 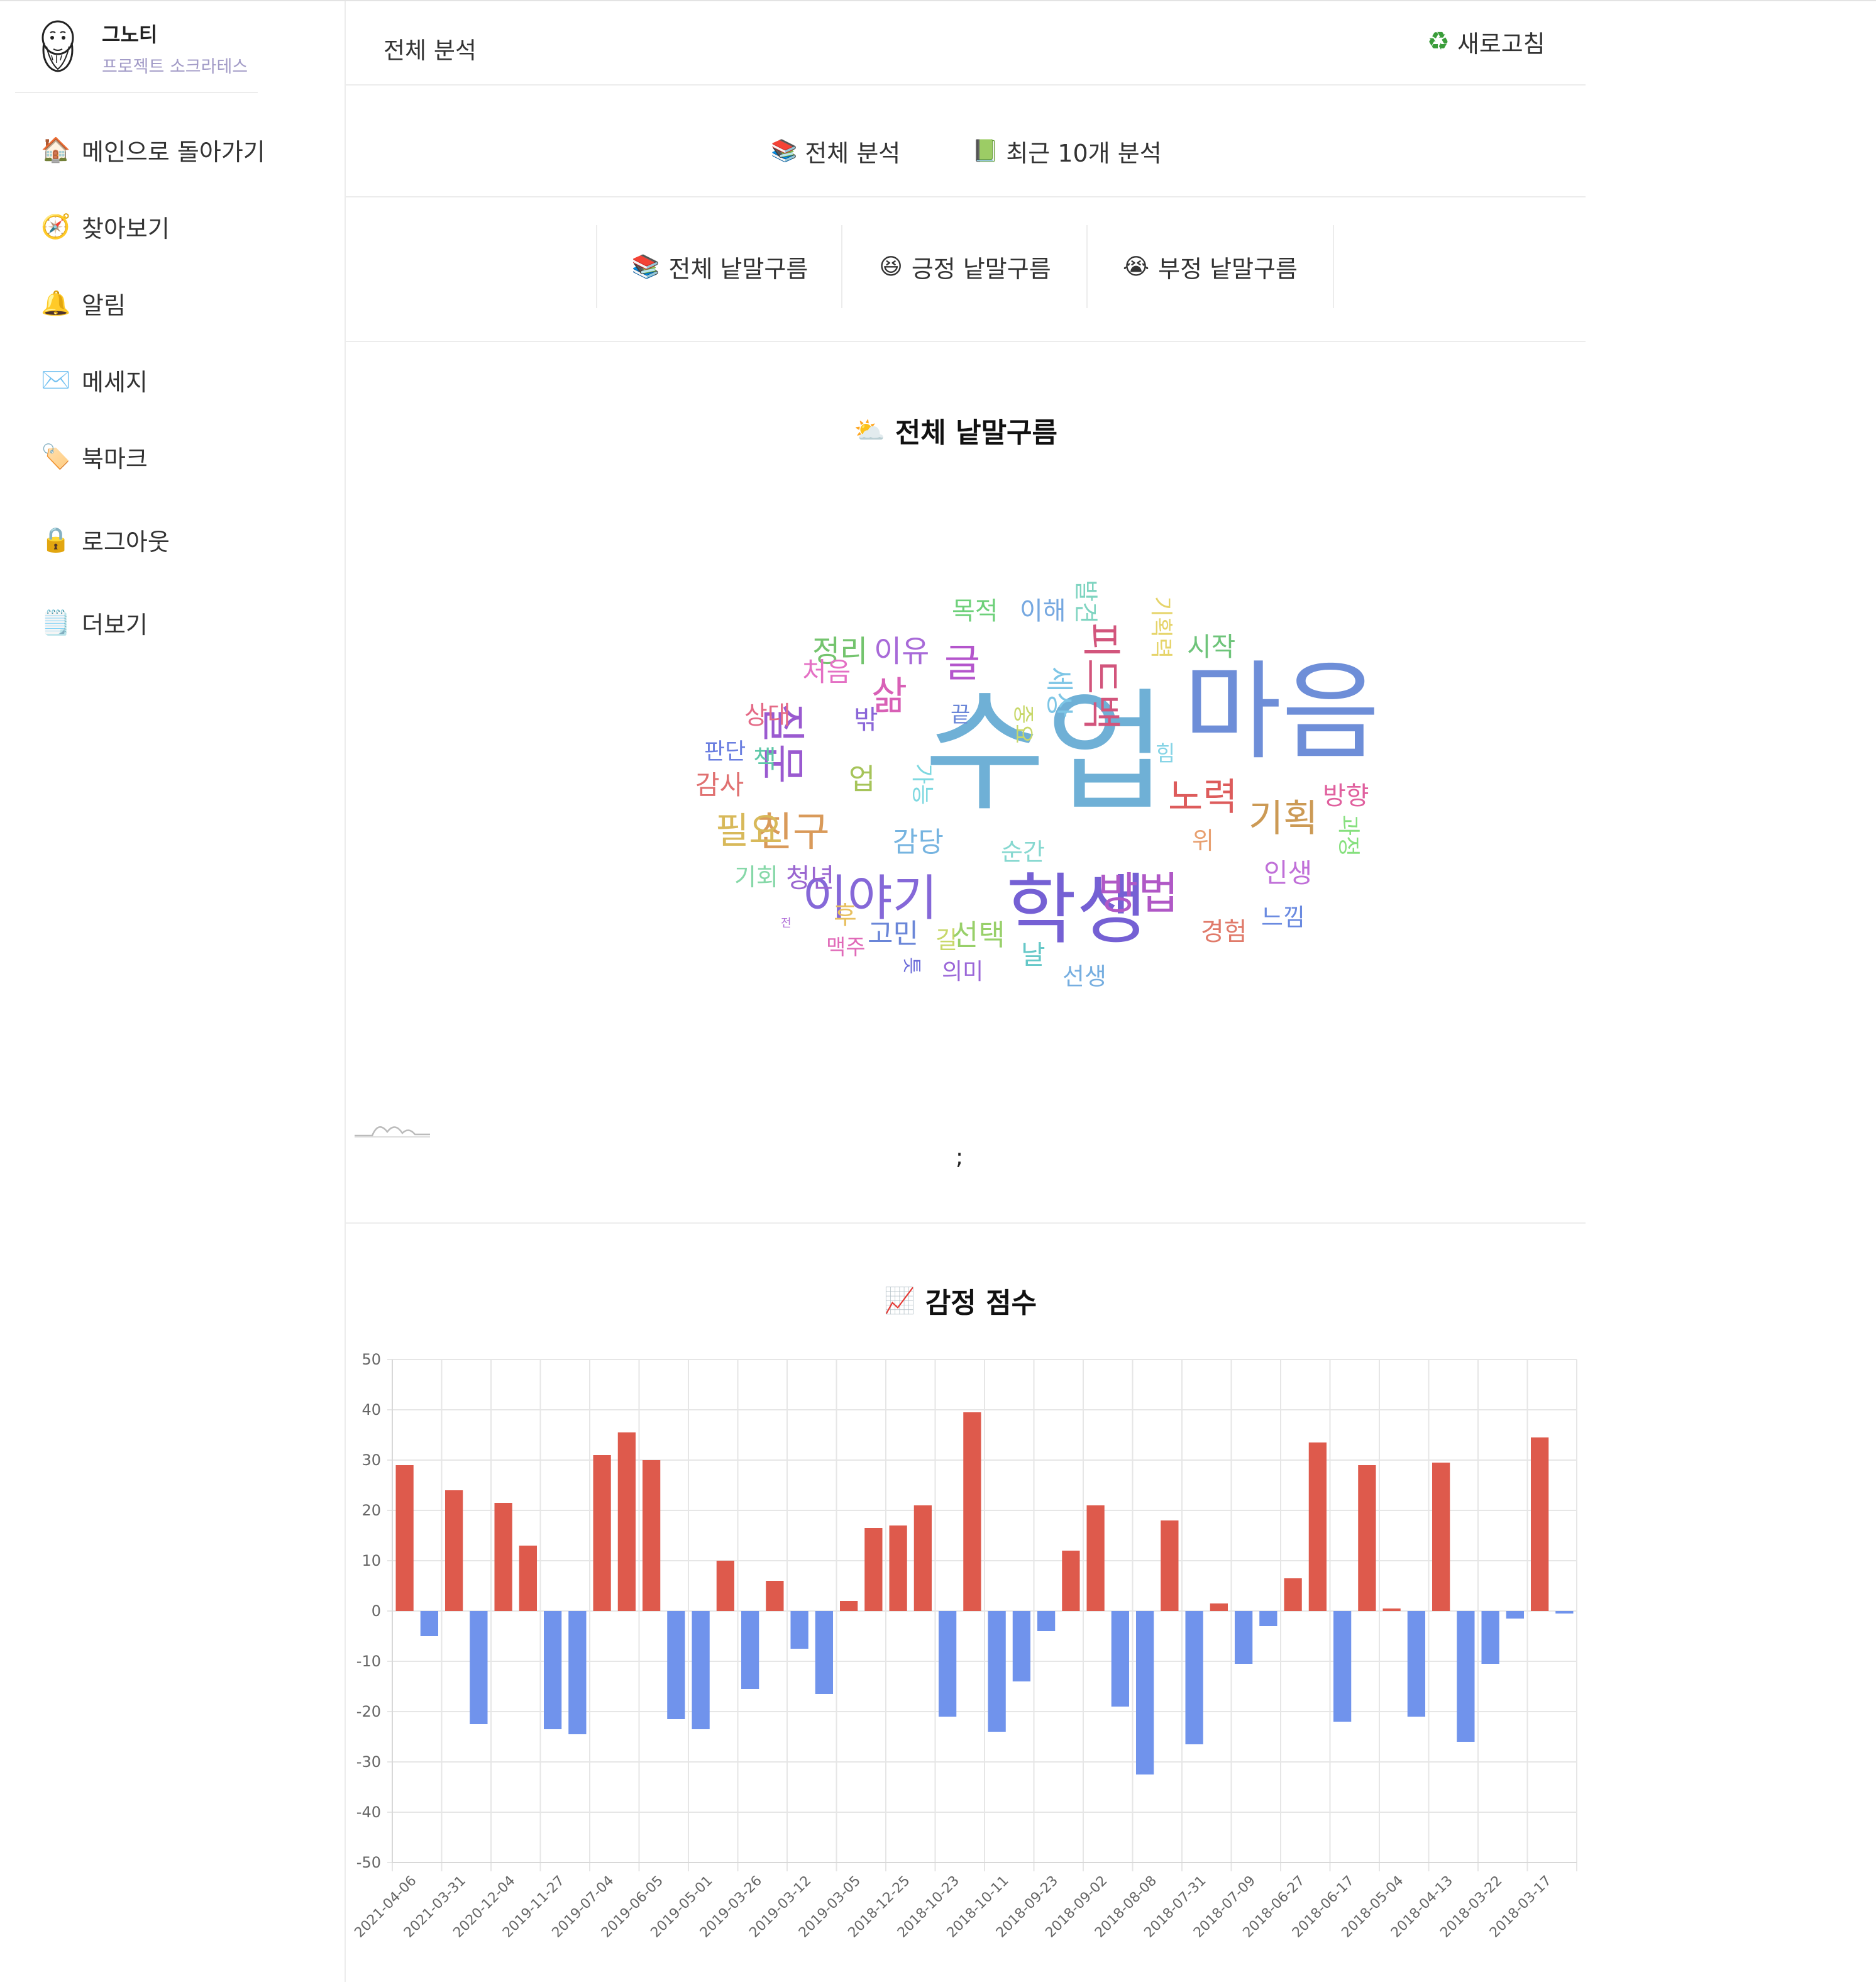 What do you see at coordinates (1348, 836) in the screenshot?
I see `wordcloud-word: 과정` at bounding box center [1348, 836].